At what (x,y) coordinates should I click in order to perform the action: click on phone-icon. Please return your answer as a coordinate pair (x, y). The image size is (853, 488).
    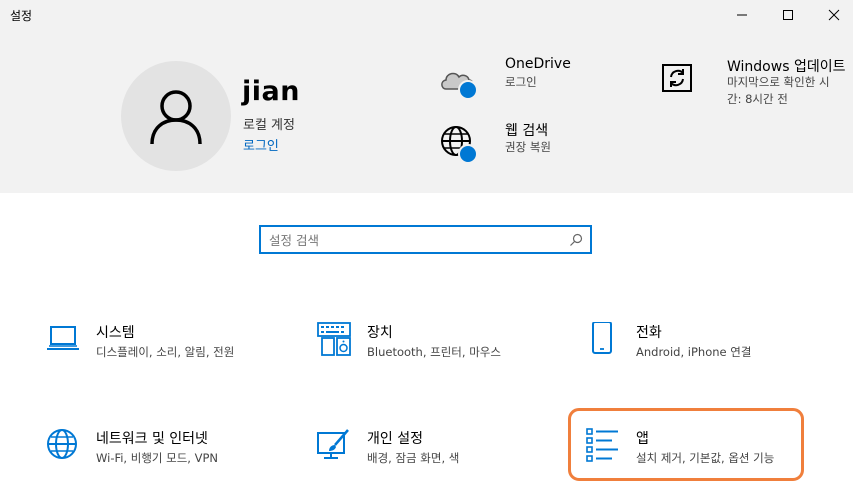
    Looking at the image, I should click on (602, 338).